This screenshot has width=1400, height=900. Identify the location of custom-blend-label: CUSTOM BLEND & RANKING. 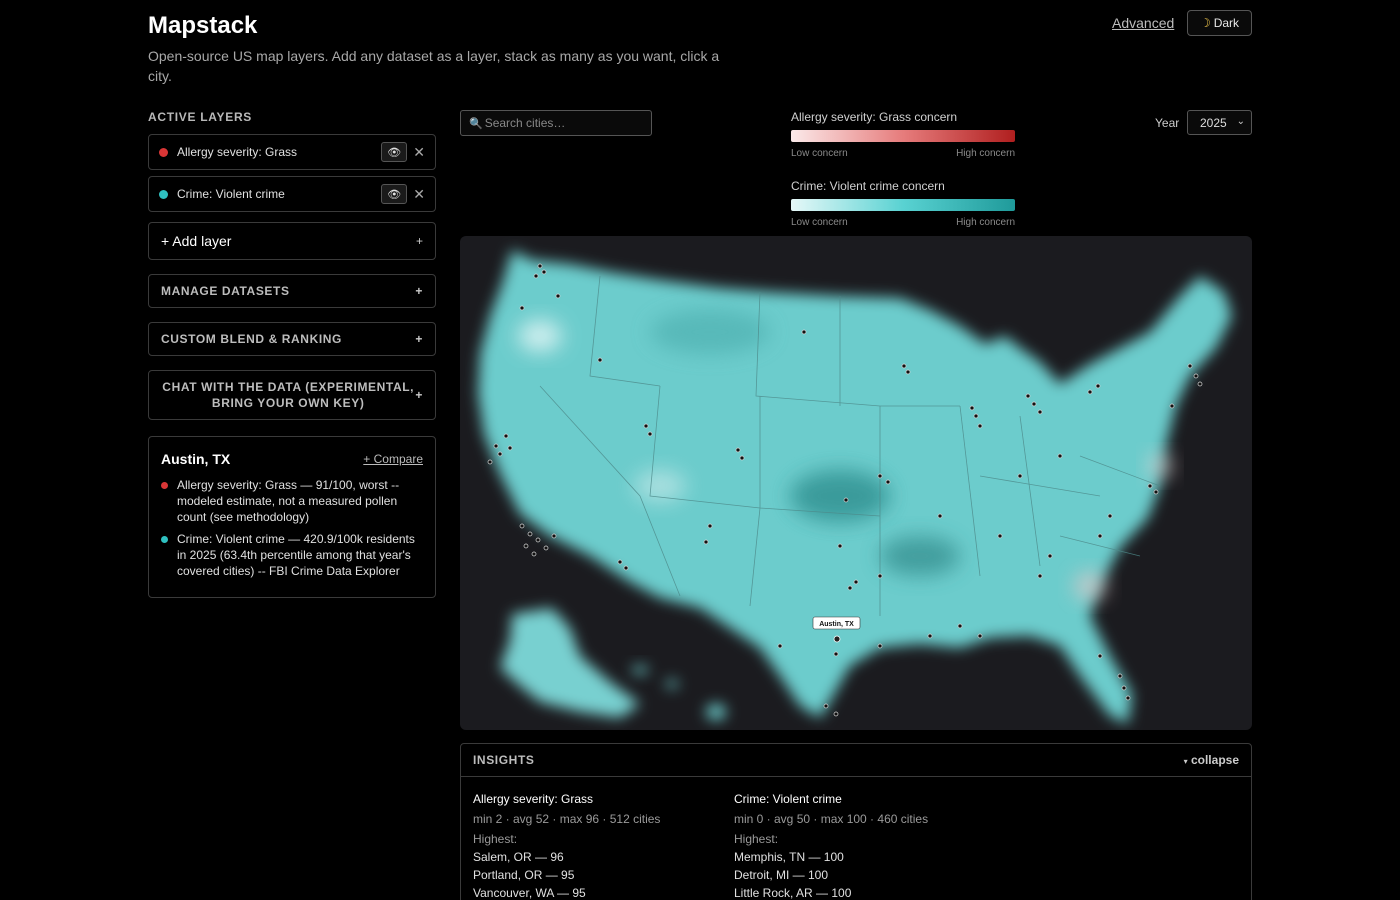
(251, 339).